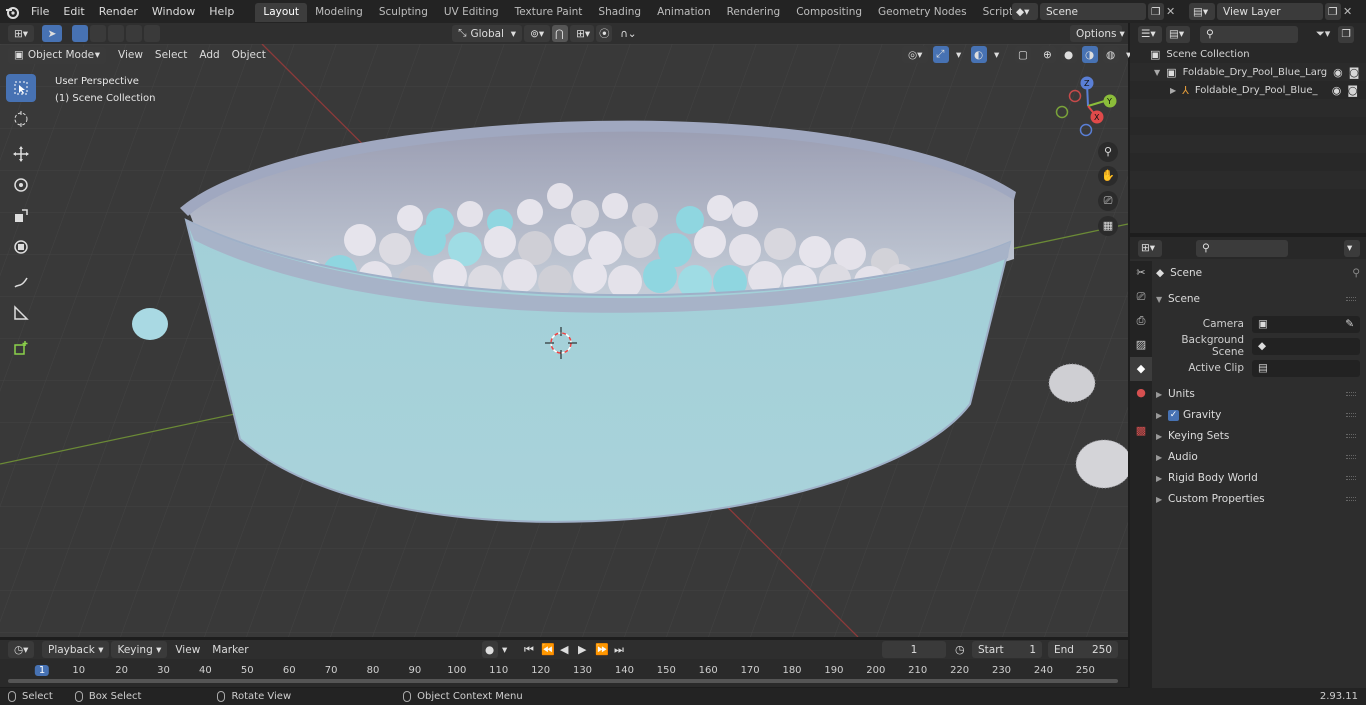 The image size is (1366, 705). What do you see at coordinates (548, 649) in the screenshot?
I see `prev-keyframe-icon: ⏪` at bounding box center [548, 649].